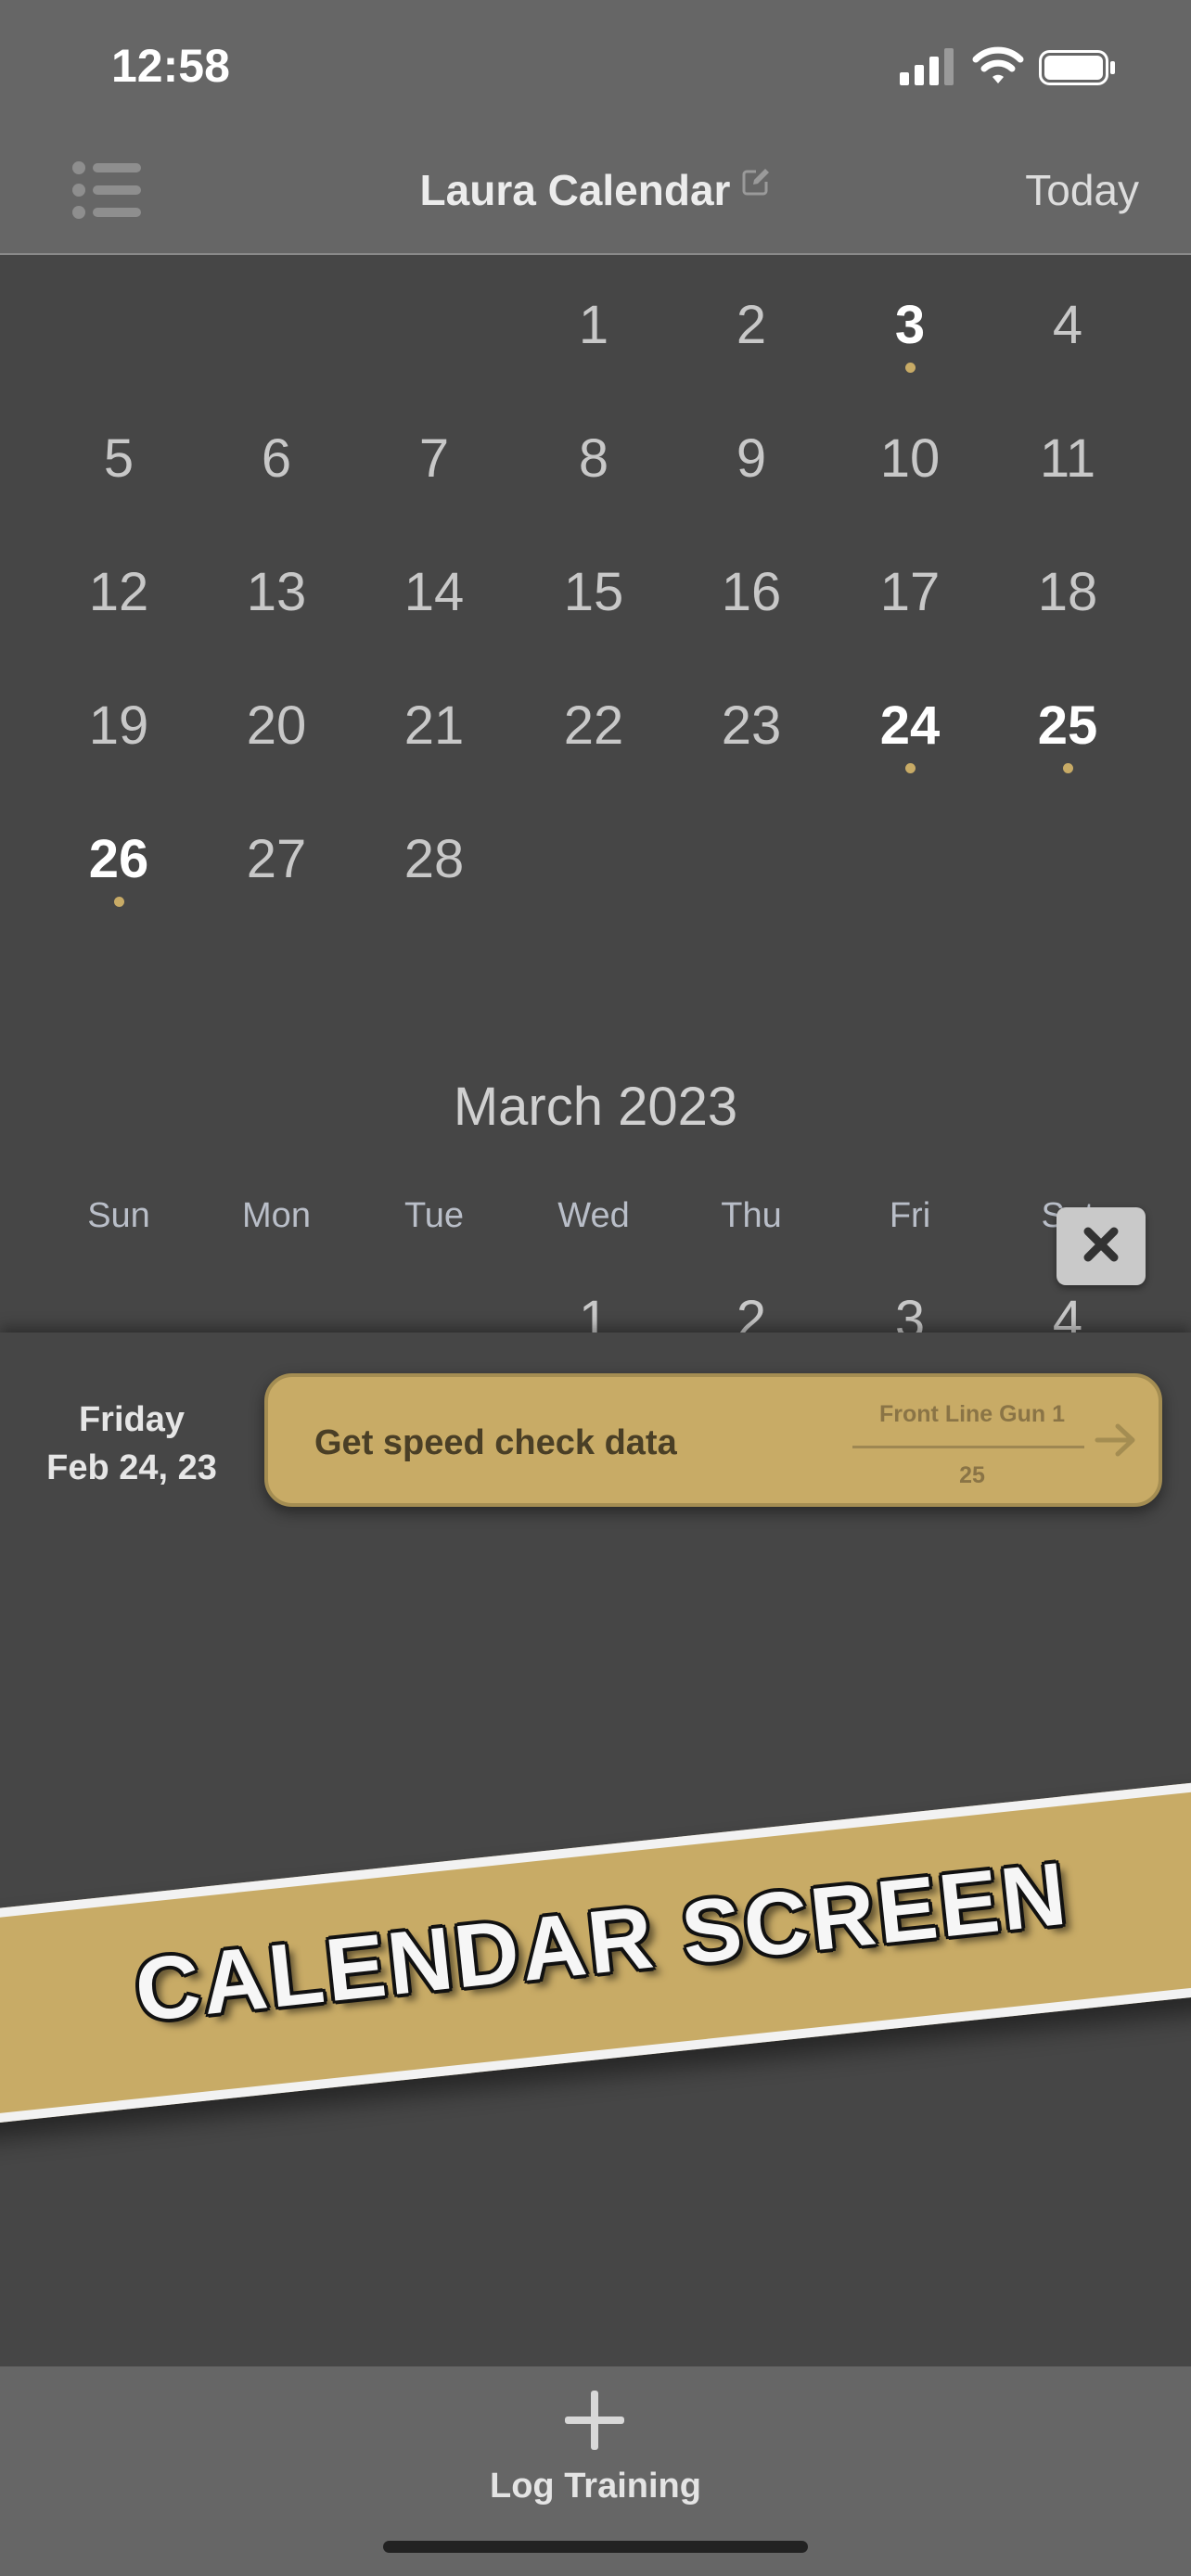 This screenshot has height=2576, width=1191. I want to click on weekday-label: Mon, so click(276, 1216).